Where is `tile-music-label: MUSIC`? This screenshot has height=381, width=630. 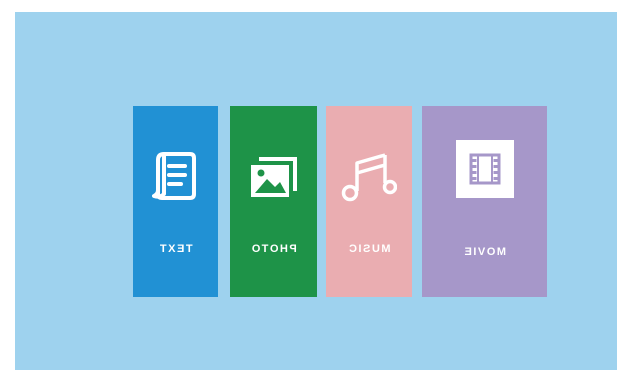 tile-music-label: MUSIC is located at coordinates (369, 249).